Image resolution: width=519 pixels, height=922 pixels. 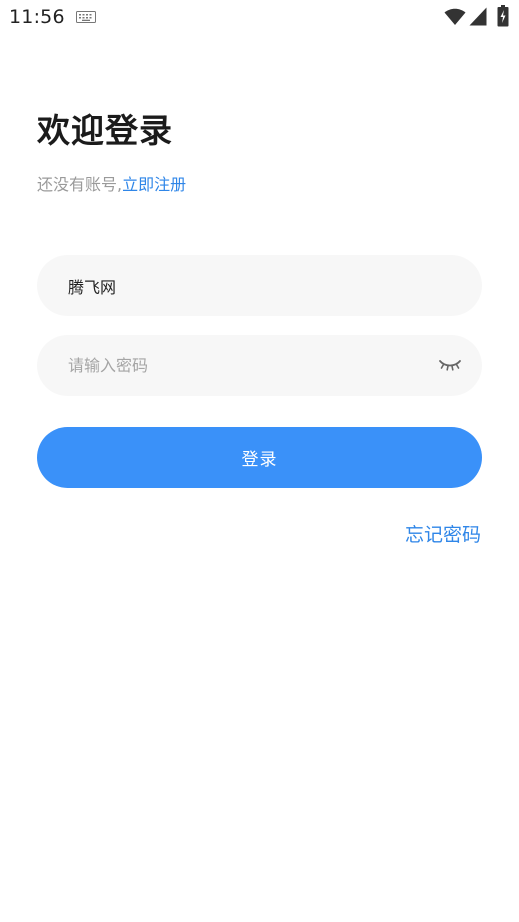 I want to click on status-time: 11:56, so click(x=37, y=17).